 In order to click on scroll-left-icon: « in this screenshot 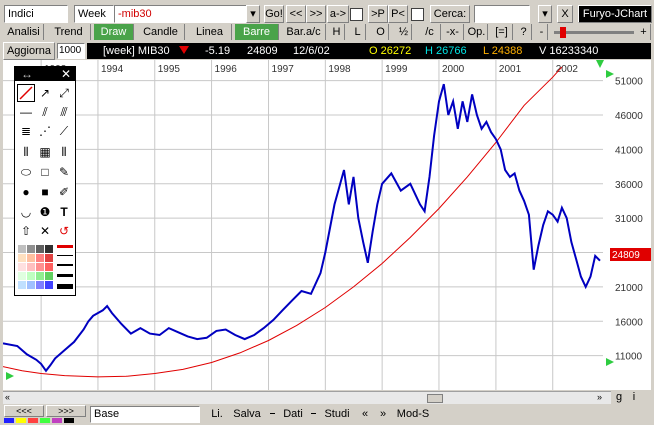, I will do `click(9, 397)`.